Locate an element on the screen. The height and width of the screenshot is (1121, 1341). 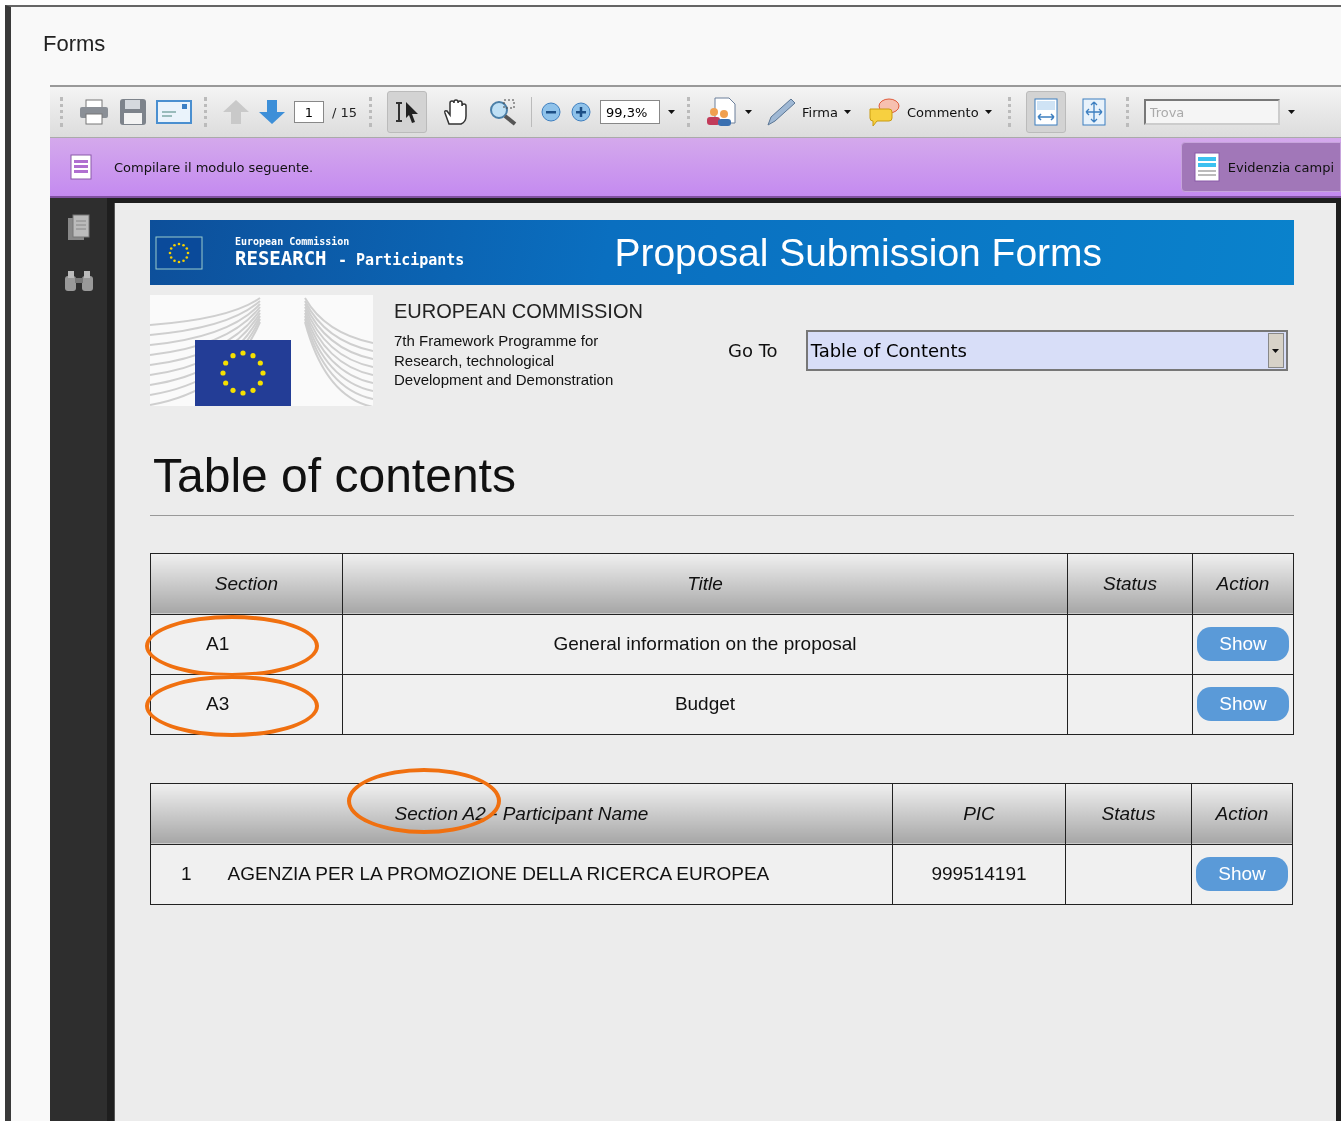
window-title: Forms is located at coordinates (75, 44).